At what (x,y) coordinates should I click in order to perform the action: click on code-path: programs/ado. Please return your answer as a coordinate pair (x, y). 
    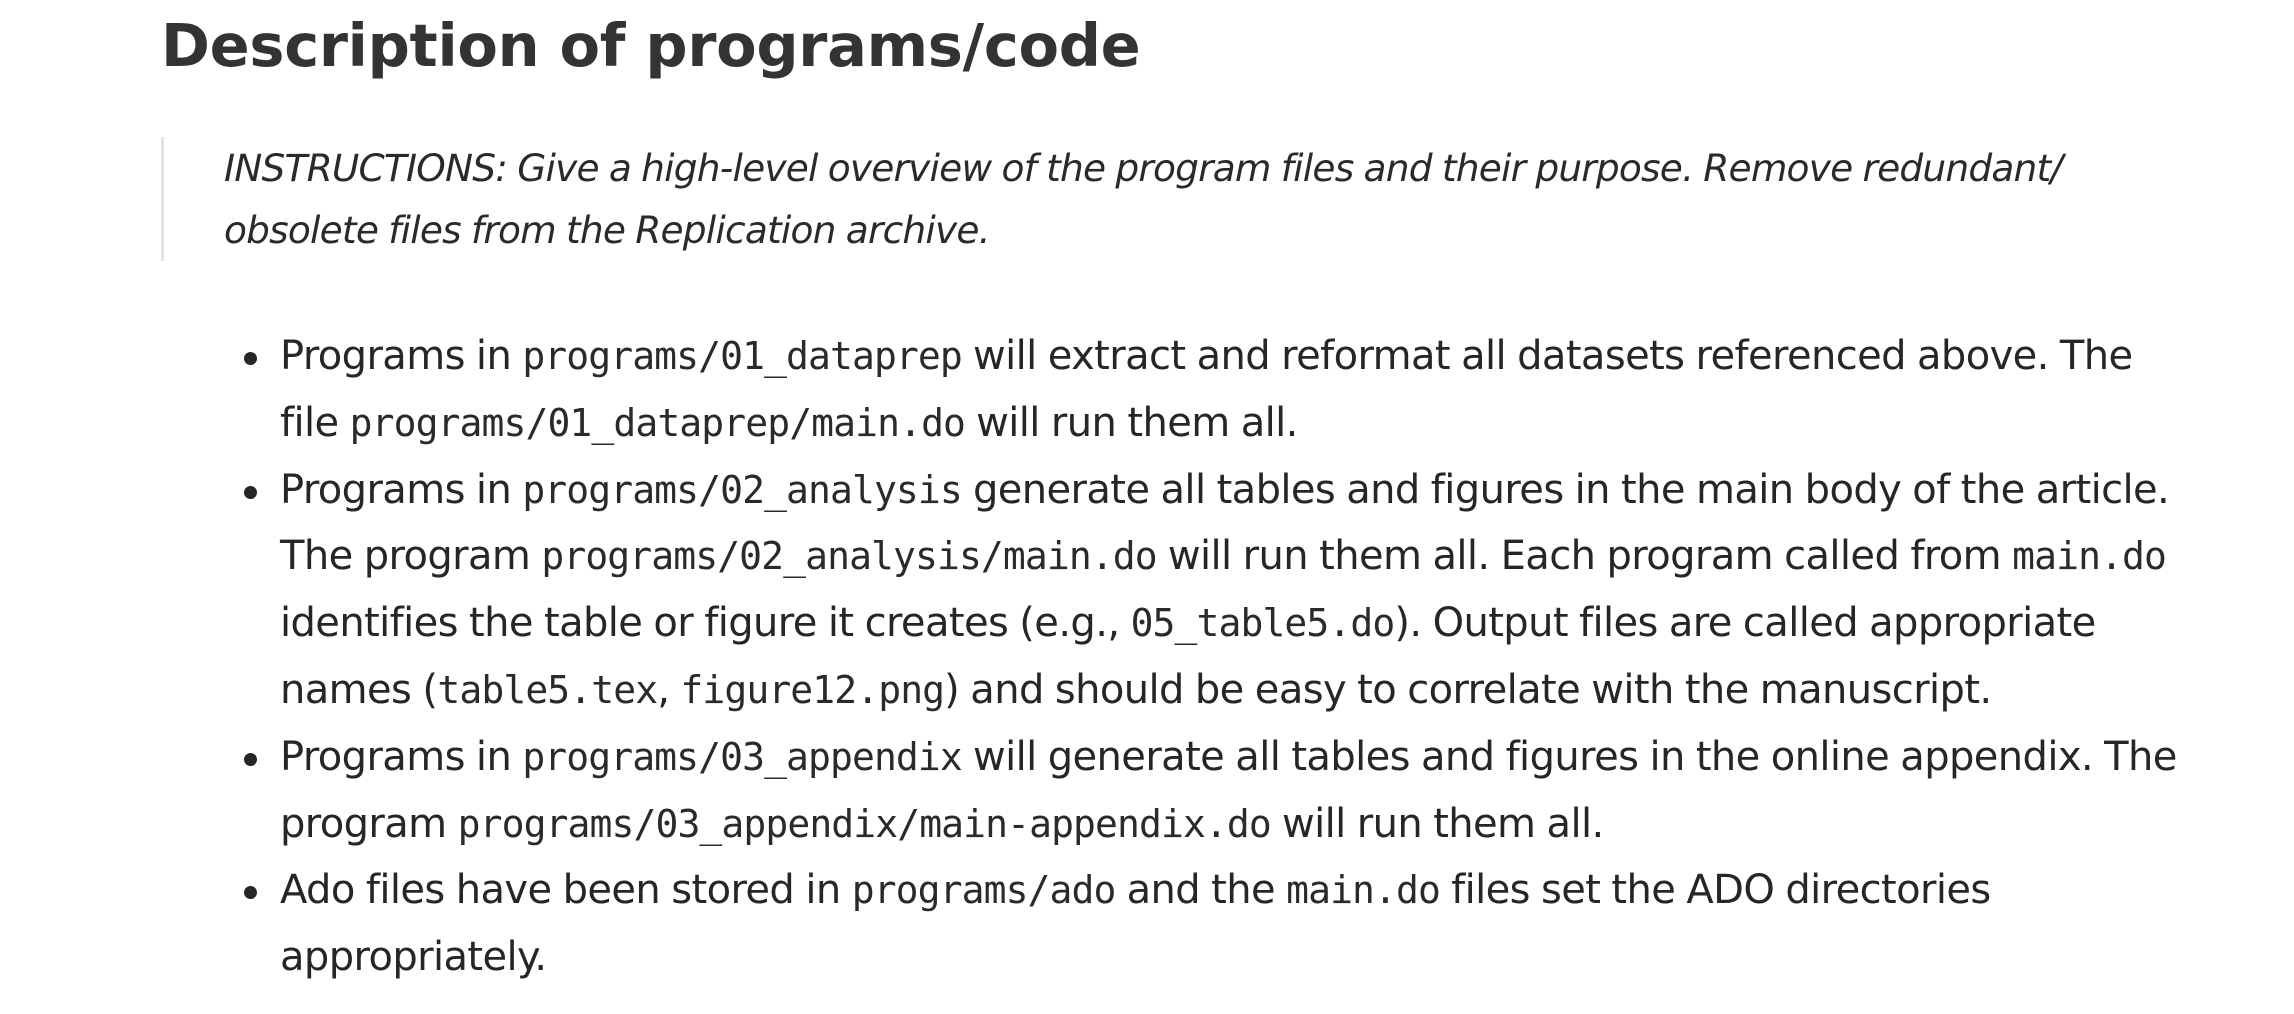
    Looking at the image, I should click on (984, 890).